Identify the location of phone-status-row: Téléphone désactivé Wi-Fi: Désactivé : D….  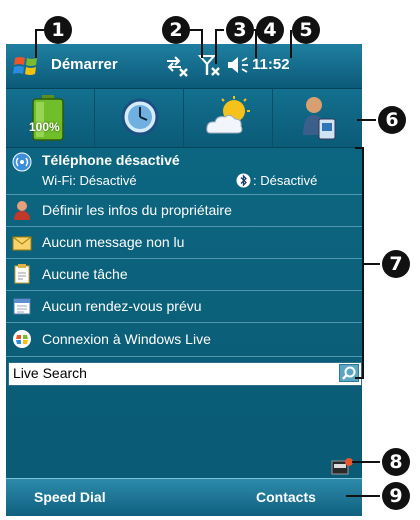
(184, 171).